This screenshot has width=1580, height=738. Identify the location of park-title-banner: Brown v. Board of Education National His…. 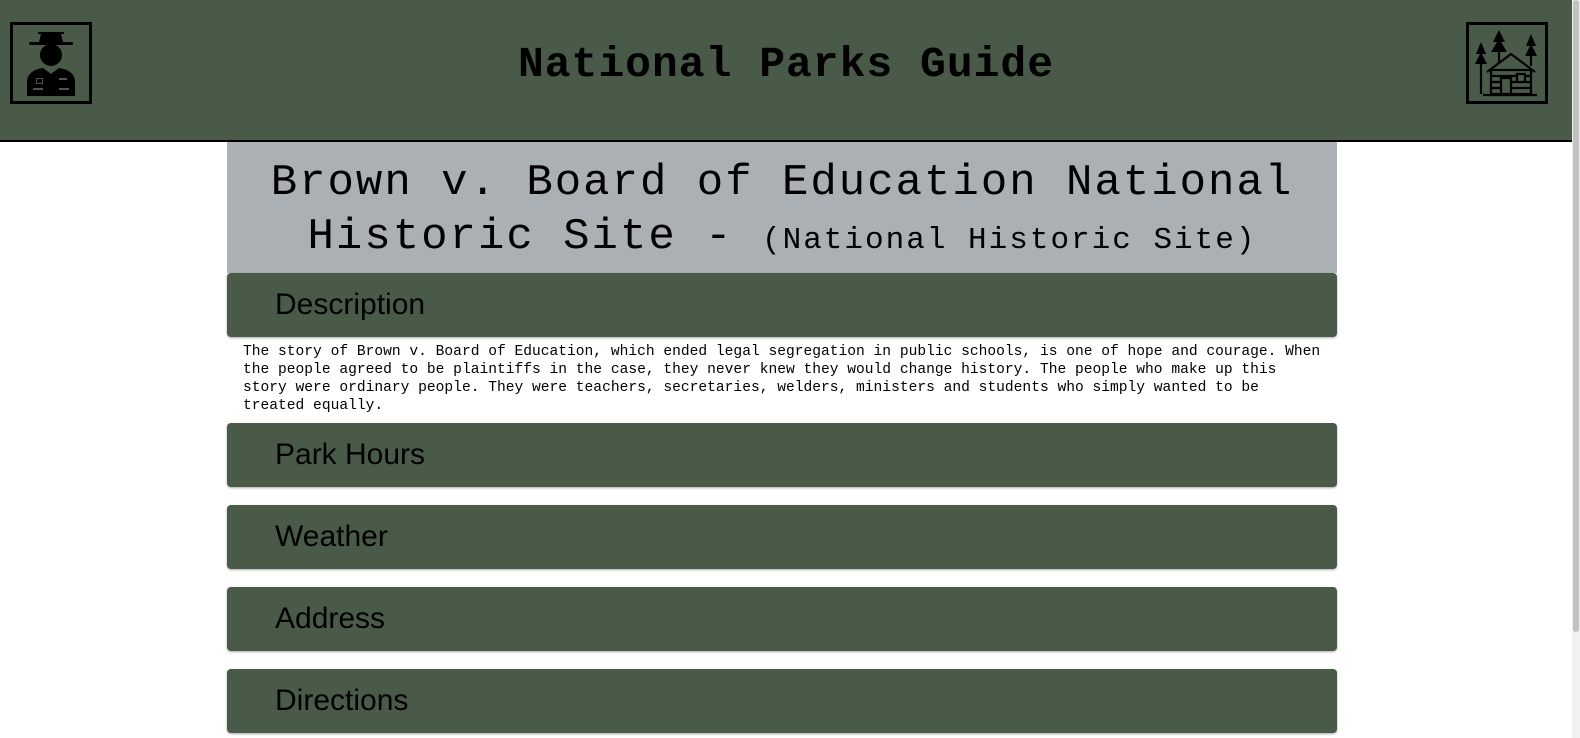
(782, 207).